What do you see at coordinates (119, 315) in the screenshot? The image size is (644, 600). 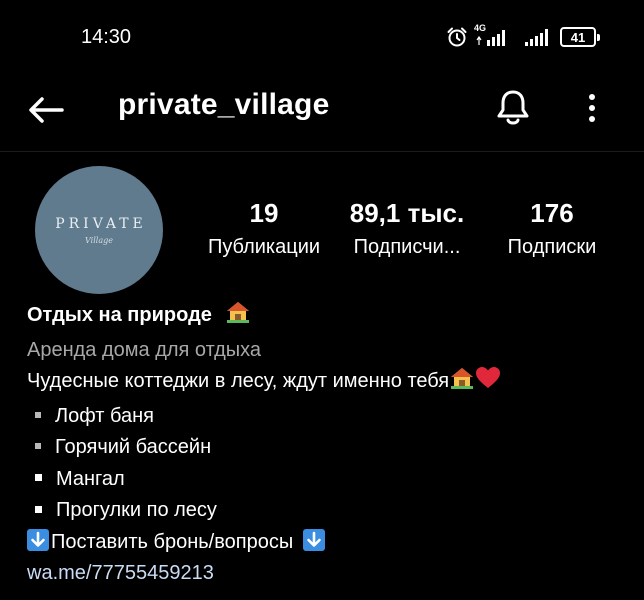 I see `bio-name: Отдых на природе` at bounding box center [119, 315].